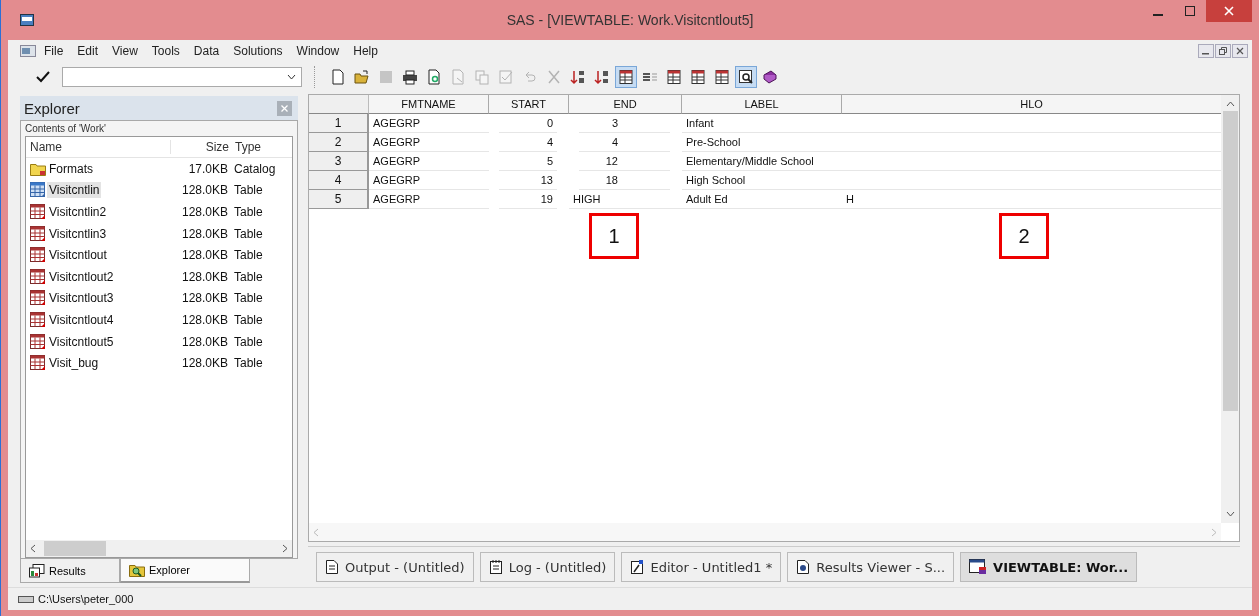 This screenshot has width=1259, height=616. I want to click on column-header: Name, so click(98, 147).